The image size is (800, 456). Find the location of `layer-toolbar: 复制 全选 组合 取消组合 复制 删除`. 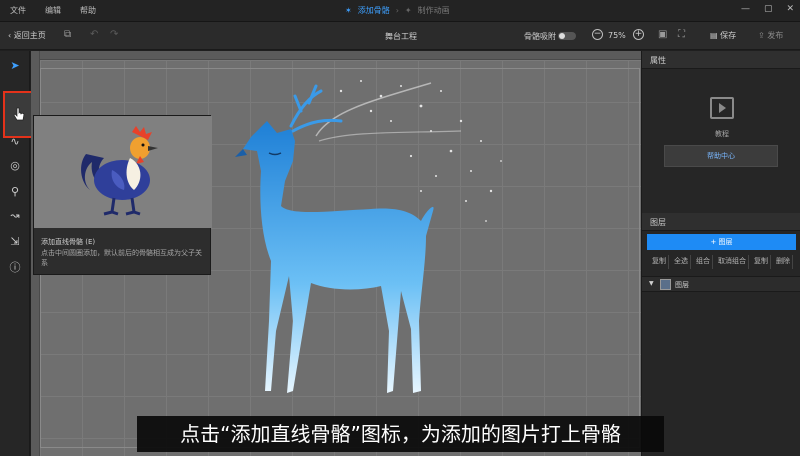

layer-toolbar: 复制 全选 组合 取消组合 复制 删除 is located at coordinates (721, 262).